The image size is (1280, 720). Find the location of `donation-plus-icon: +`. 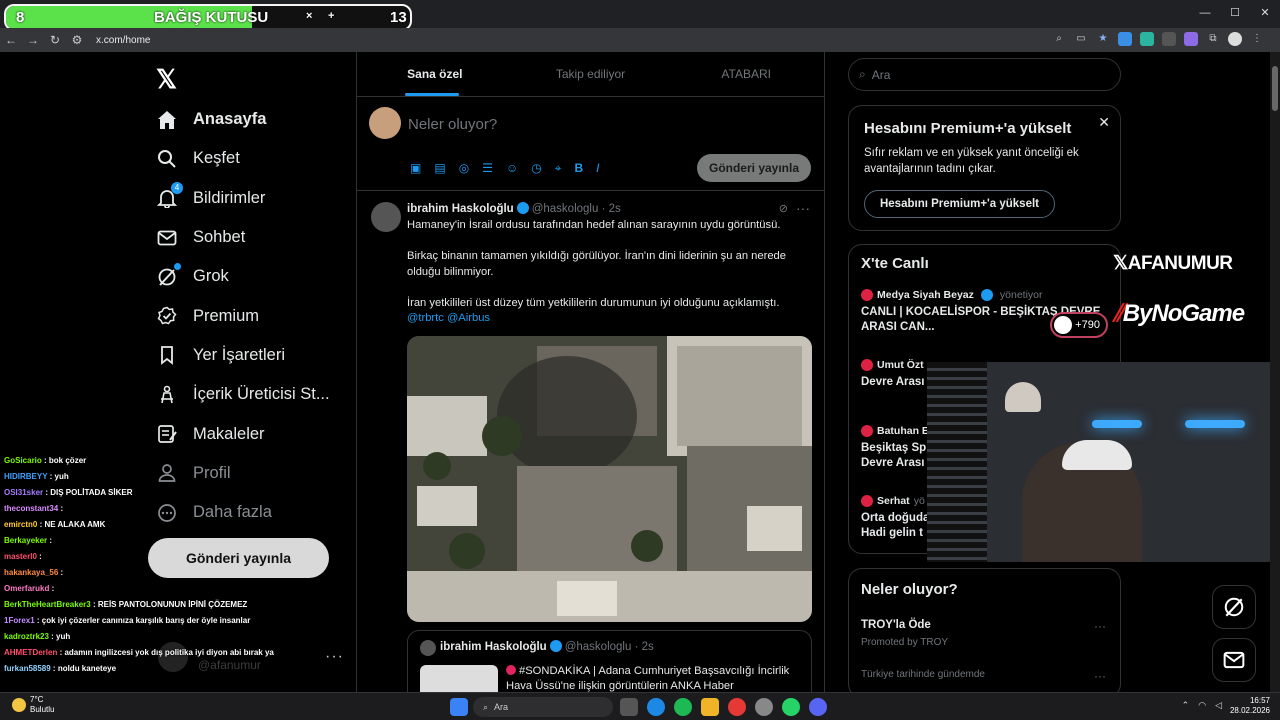

donation-plus-icon: + is located at coordinates (331, 16).